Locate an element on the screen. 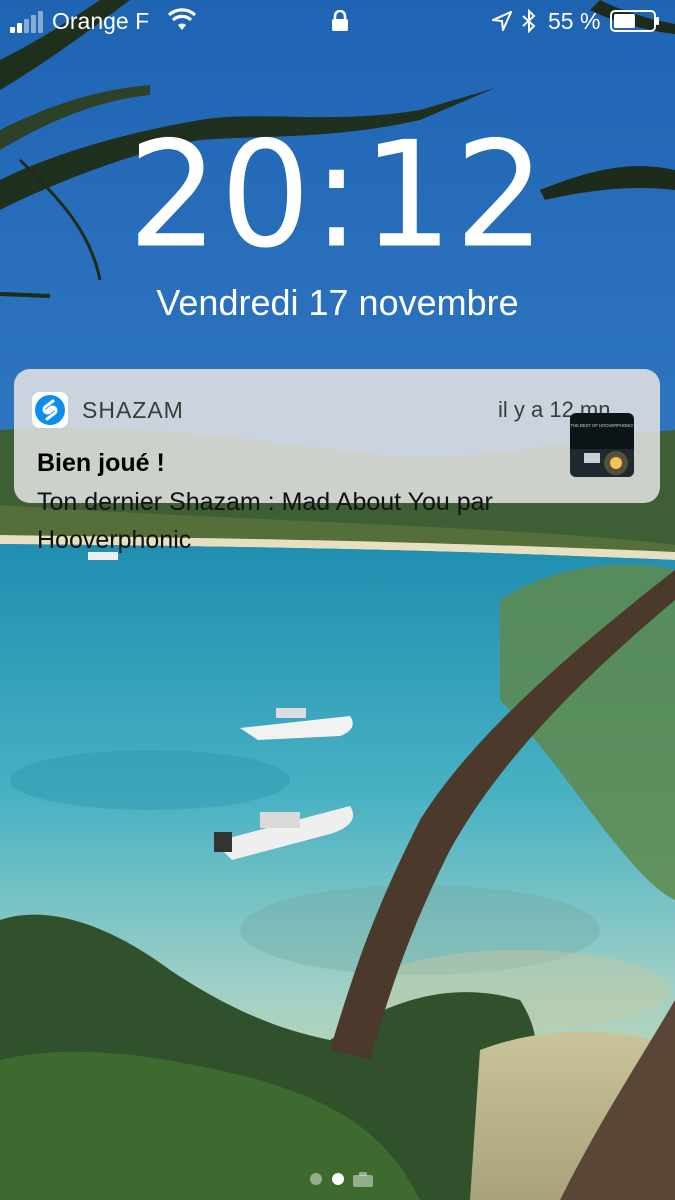  page-indicator is located at coordinates (340, 1178).